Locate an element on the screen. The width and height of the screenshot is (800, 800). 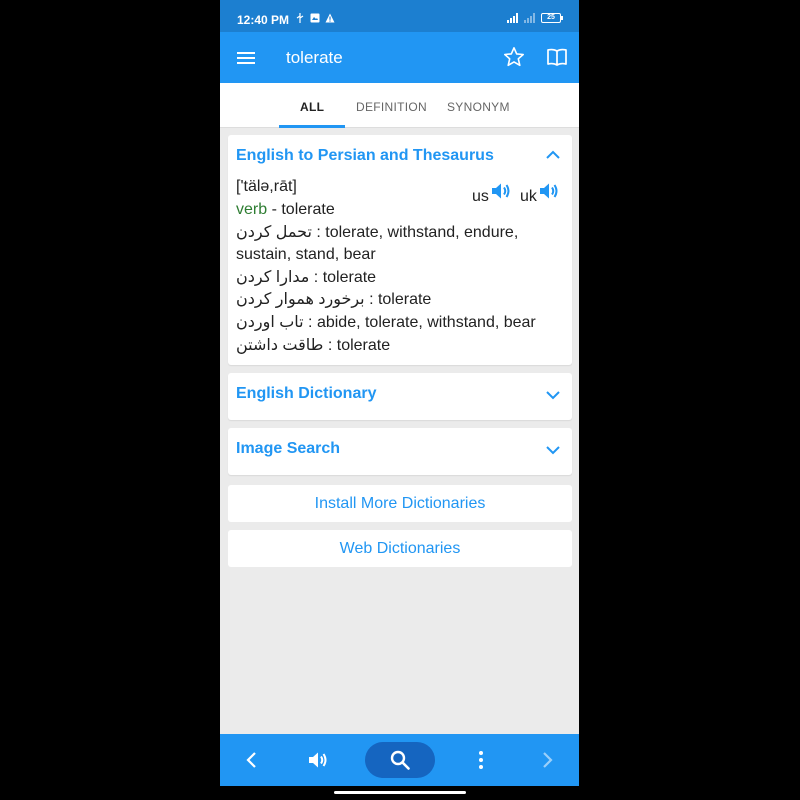
part-of-speech: verb is located at coordinates (252, 209).